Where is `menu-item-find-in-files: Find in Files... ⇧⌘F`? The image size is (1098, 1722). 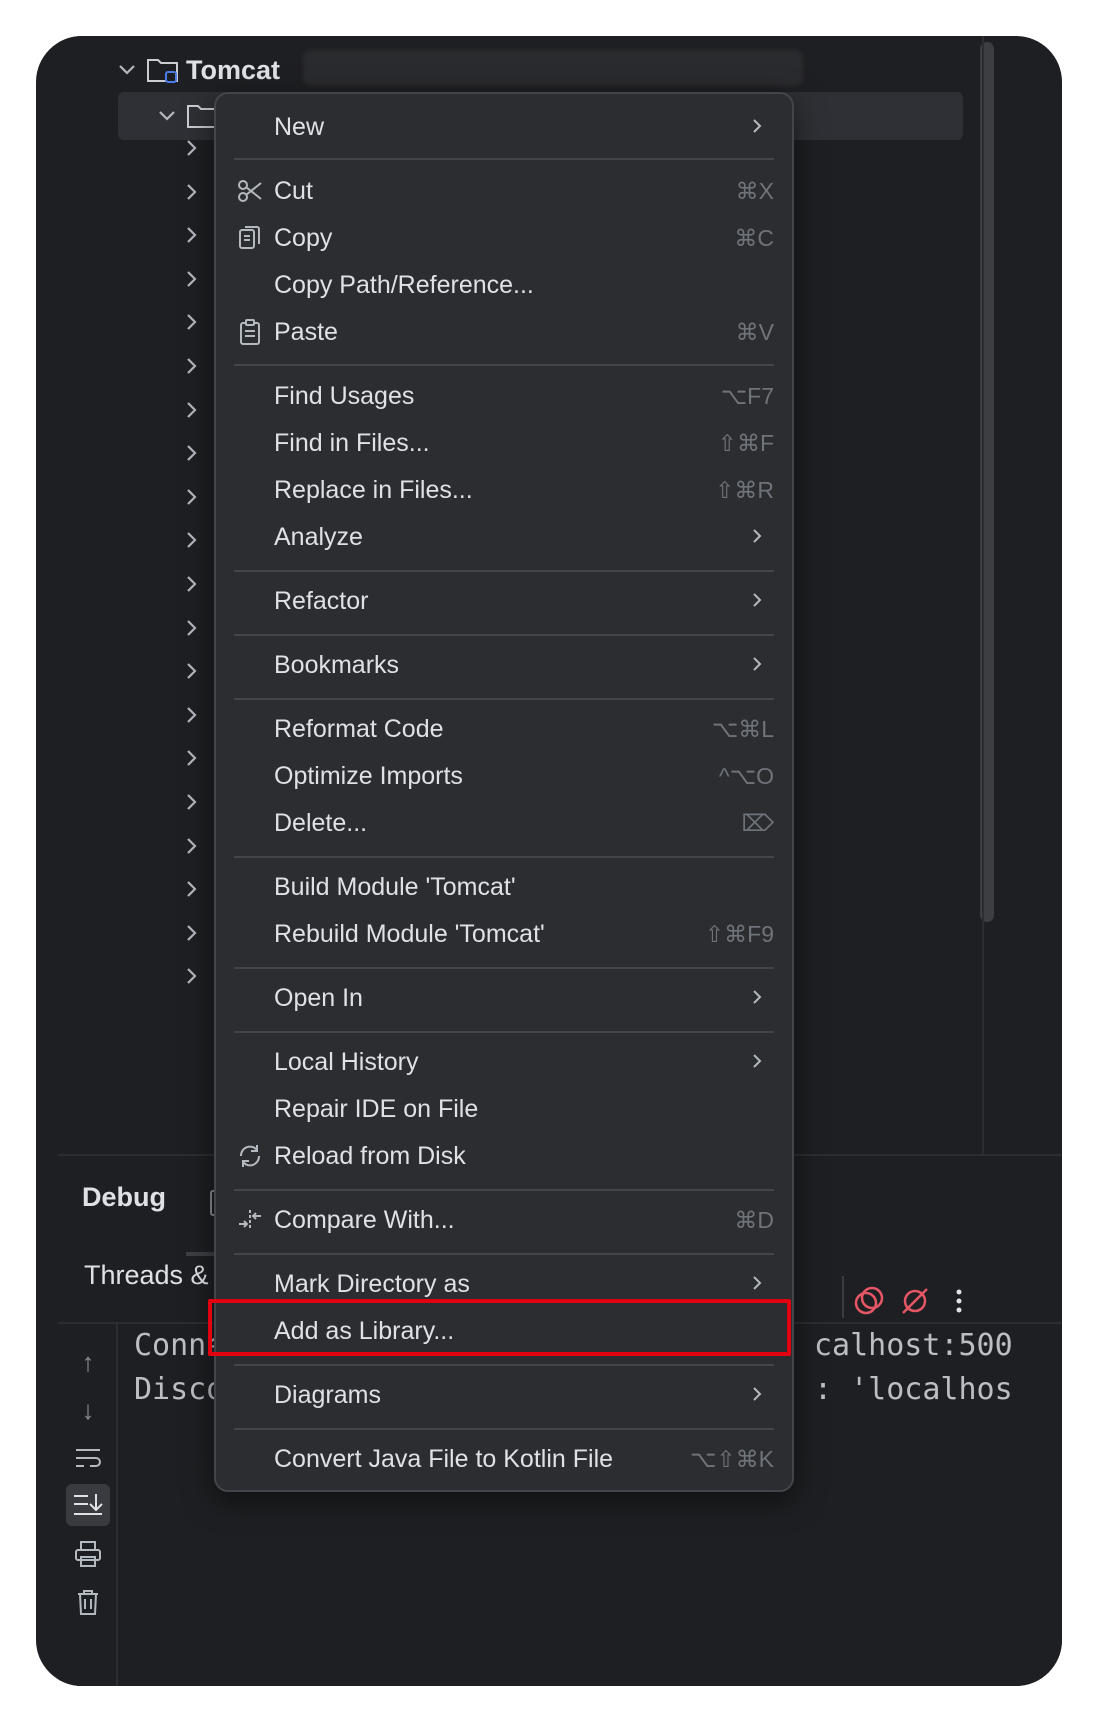
menu-item-find-in-files: Find in Files... ⇧⌘F is located at coordinates (504, 443).